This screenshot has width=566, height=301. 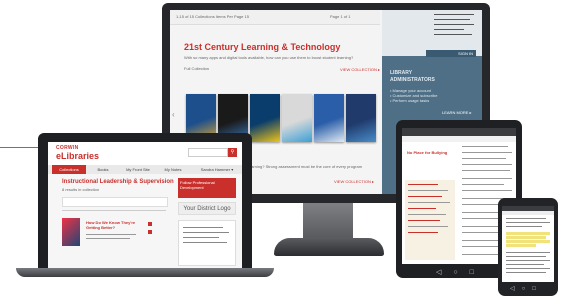 What do you see at coordinates (197, 68) in the screenshot?
I see `full-collection-label: Full Collection` at bounding box center [197, 68].